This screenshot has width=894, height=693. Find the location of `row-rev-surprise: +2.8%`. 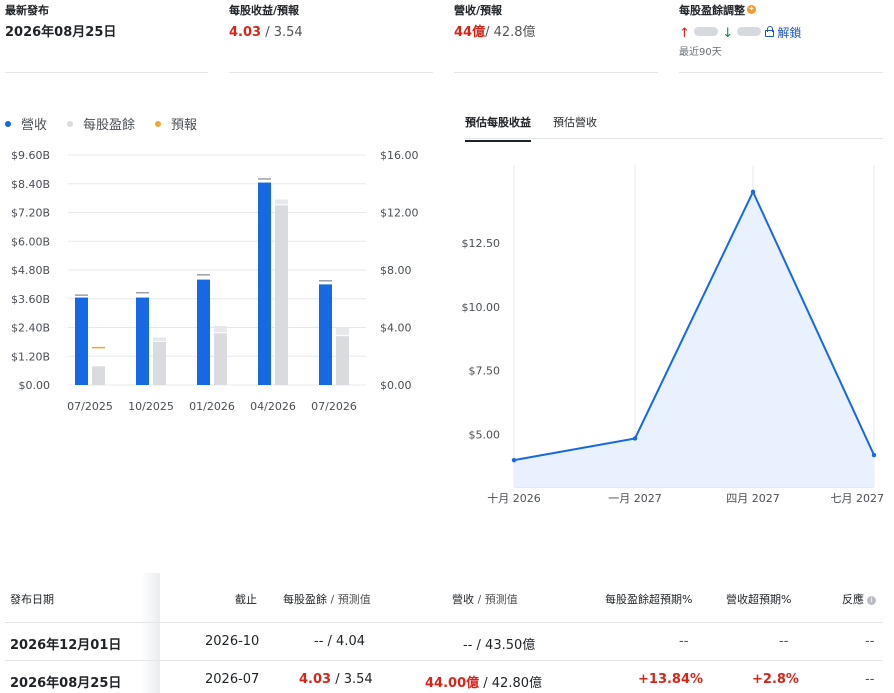

row-rev-surprise: +2.8% is located at coordinates (775, 679).